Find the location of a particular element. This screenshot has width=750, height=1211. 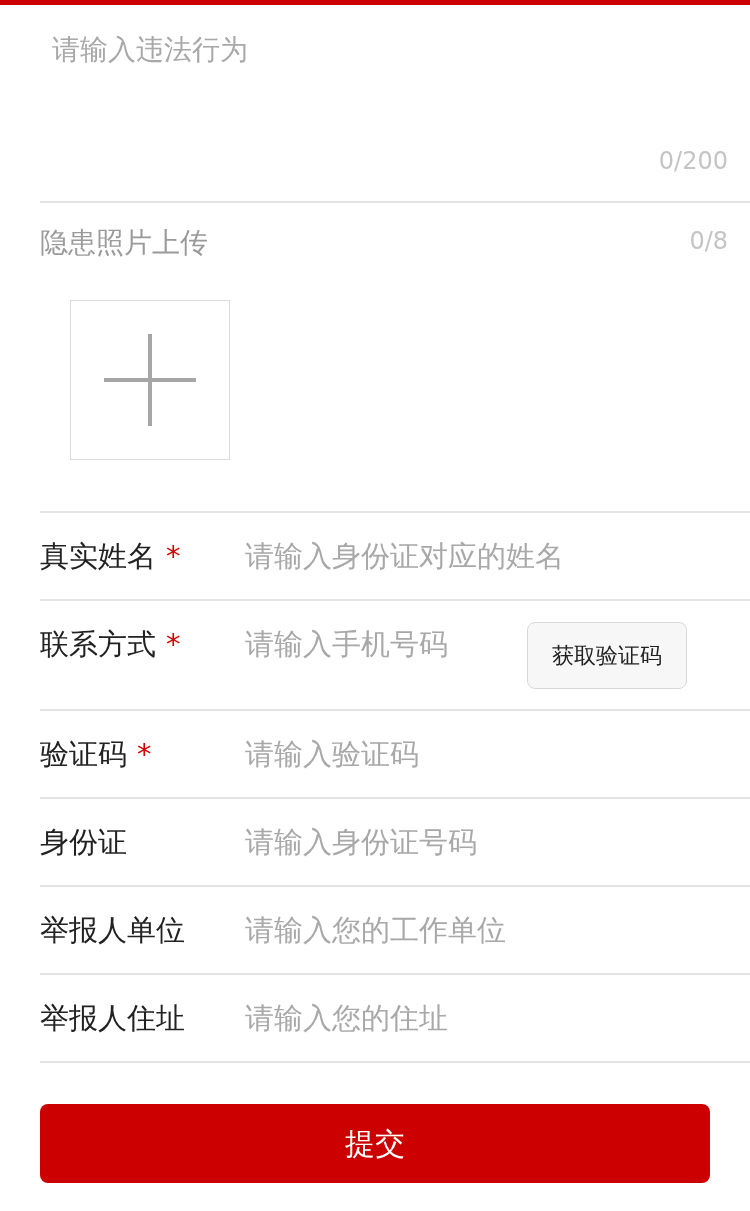

input-field: 请输入身份证对应的姓名 is located at coordinates (485, 556).